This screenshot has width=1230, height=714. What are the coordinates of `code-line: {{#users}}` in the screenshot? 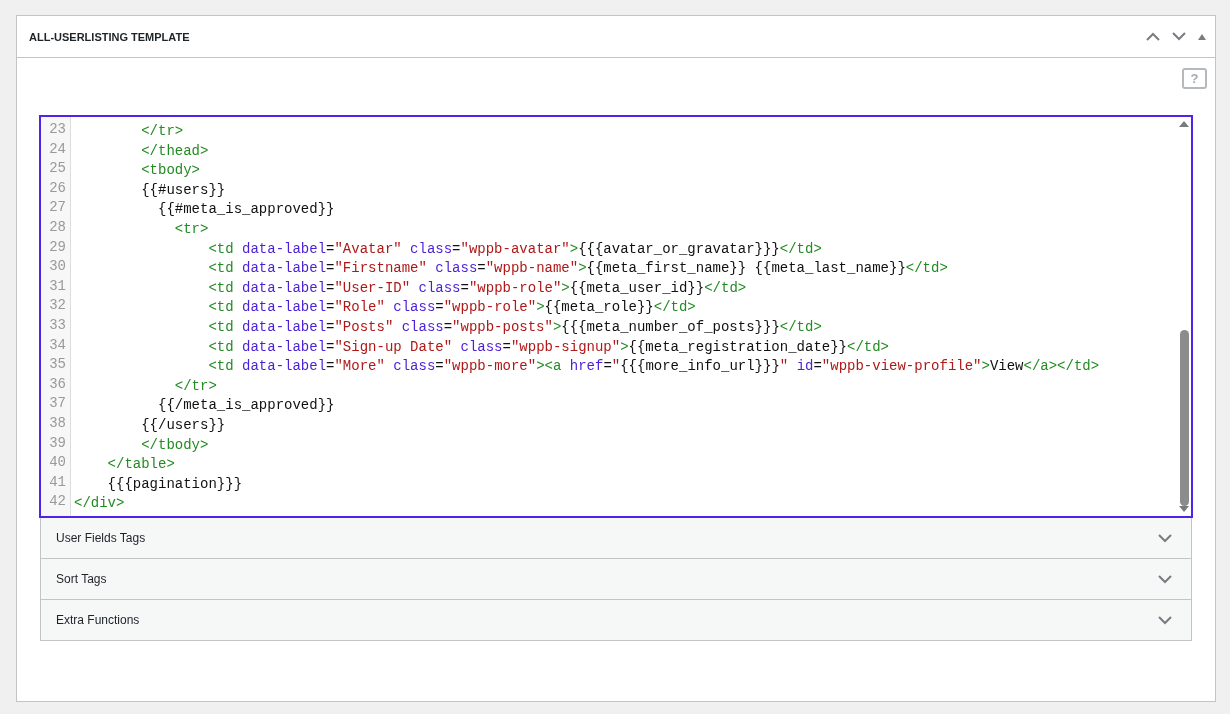 It's located at (183, 189).